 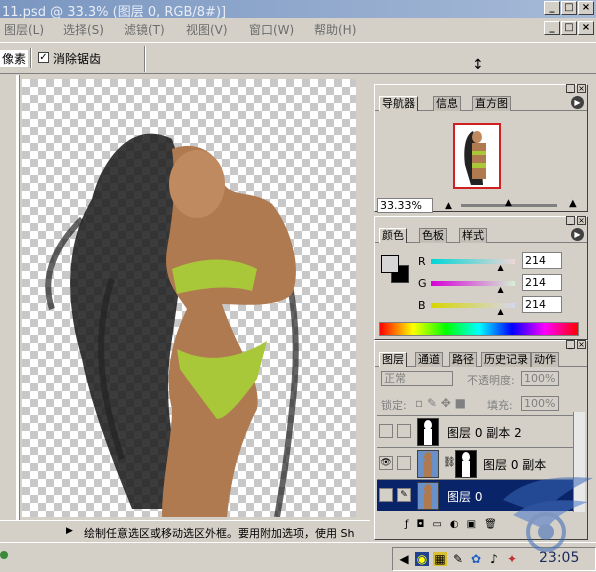 What do you see at coordinates (484, 432) in the screenshot?
I see `layer-name: 图层 0 副本 2` at bounding box center [484, 432].